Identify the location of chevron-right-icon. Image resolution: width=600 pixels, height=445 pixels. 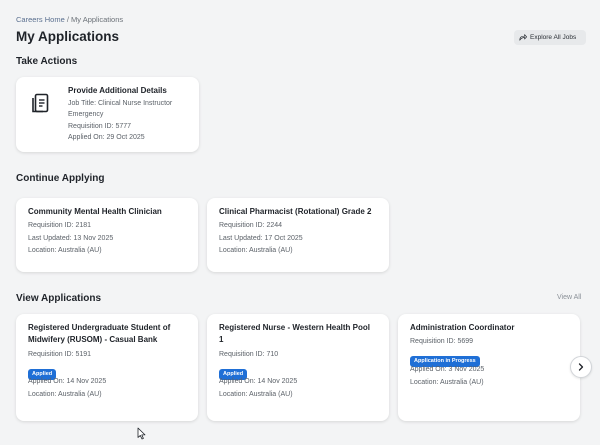
(581, 367).